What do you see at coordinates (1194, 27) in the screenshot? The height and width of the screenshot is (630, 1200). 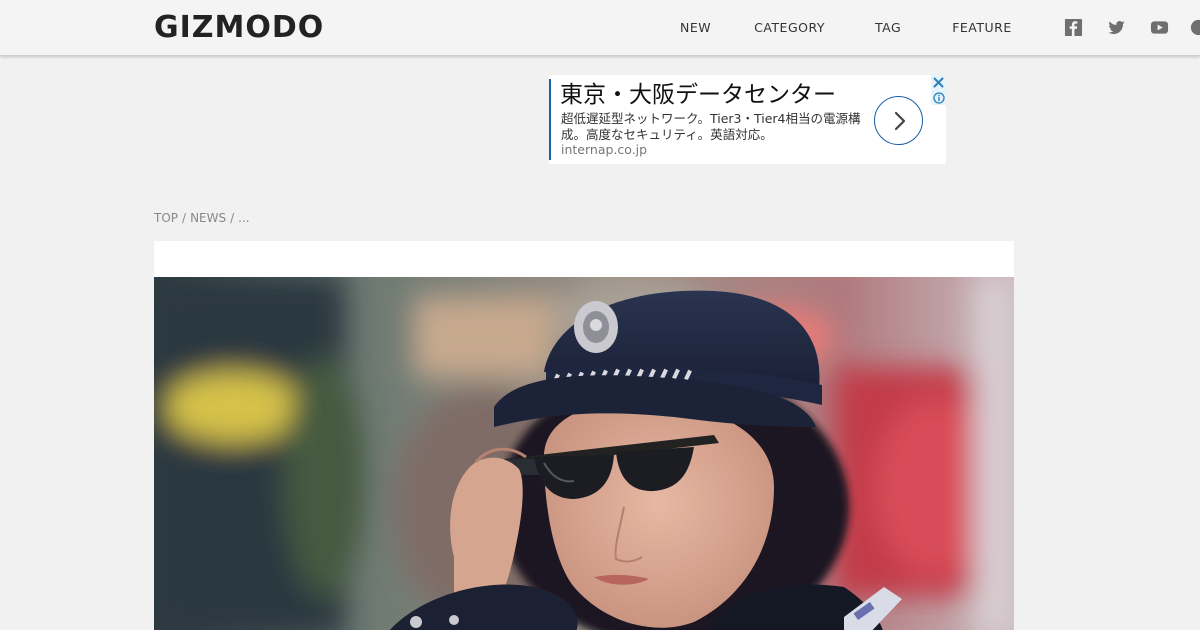 I see `more-icon` at bounding box center [1194, 27].